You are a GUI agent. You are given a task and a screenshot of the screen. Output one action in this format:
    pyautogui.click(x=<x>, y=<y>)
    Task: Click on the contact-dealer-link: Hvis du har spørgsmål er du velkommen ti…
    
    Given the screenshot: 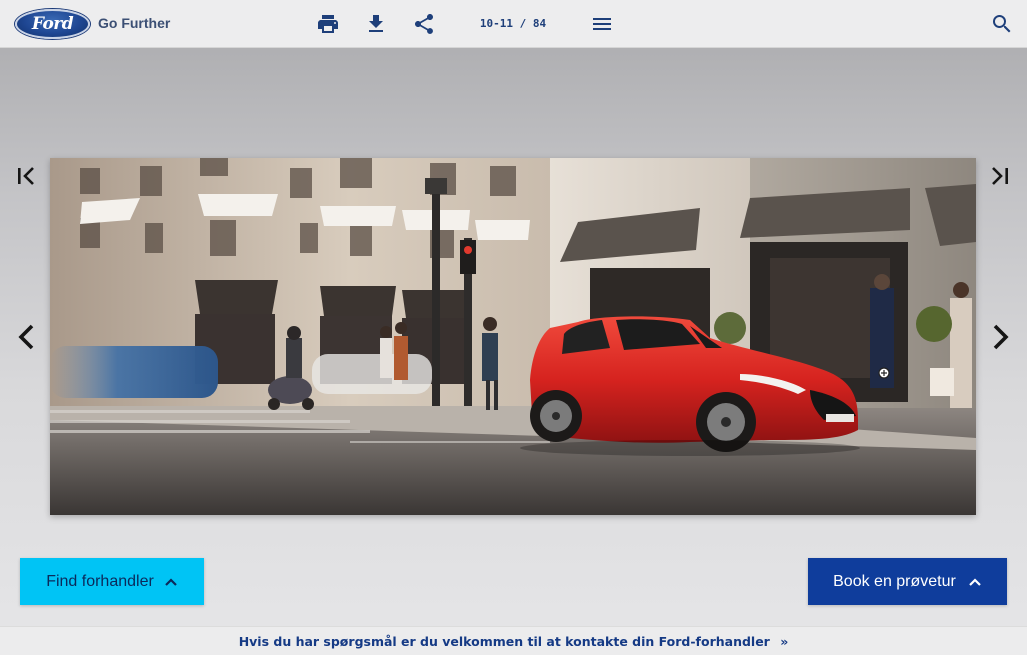 What is the action you would take?
    pyautogui.click(x=514, y=641)
    